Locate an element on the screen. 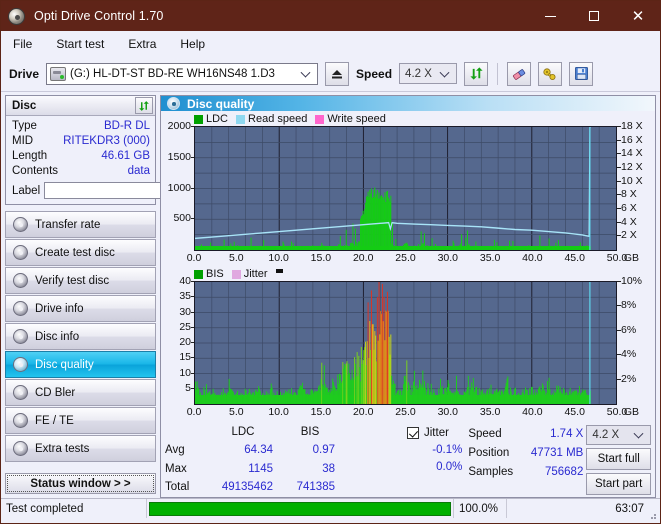  legend-swatch-jitter is located at coordinates (236, 274).